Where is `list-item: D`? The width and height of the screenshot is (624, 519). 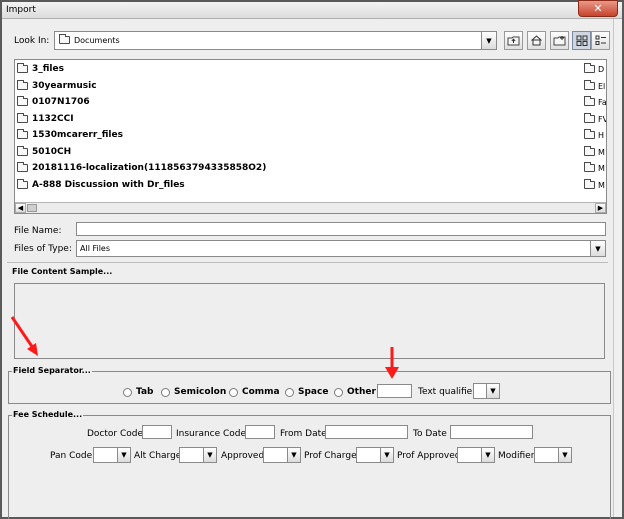
list-item: D is located at coordinates (595, 69).